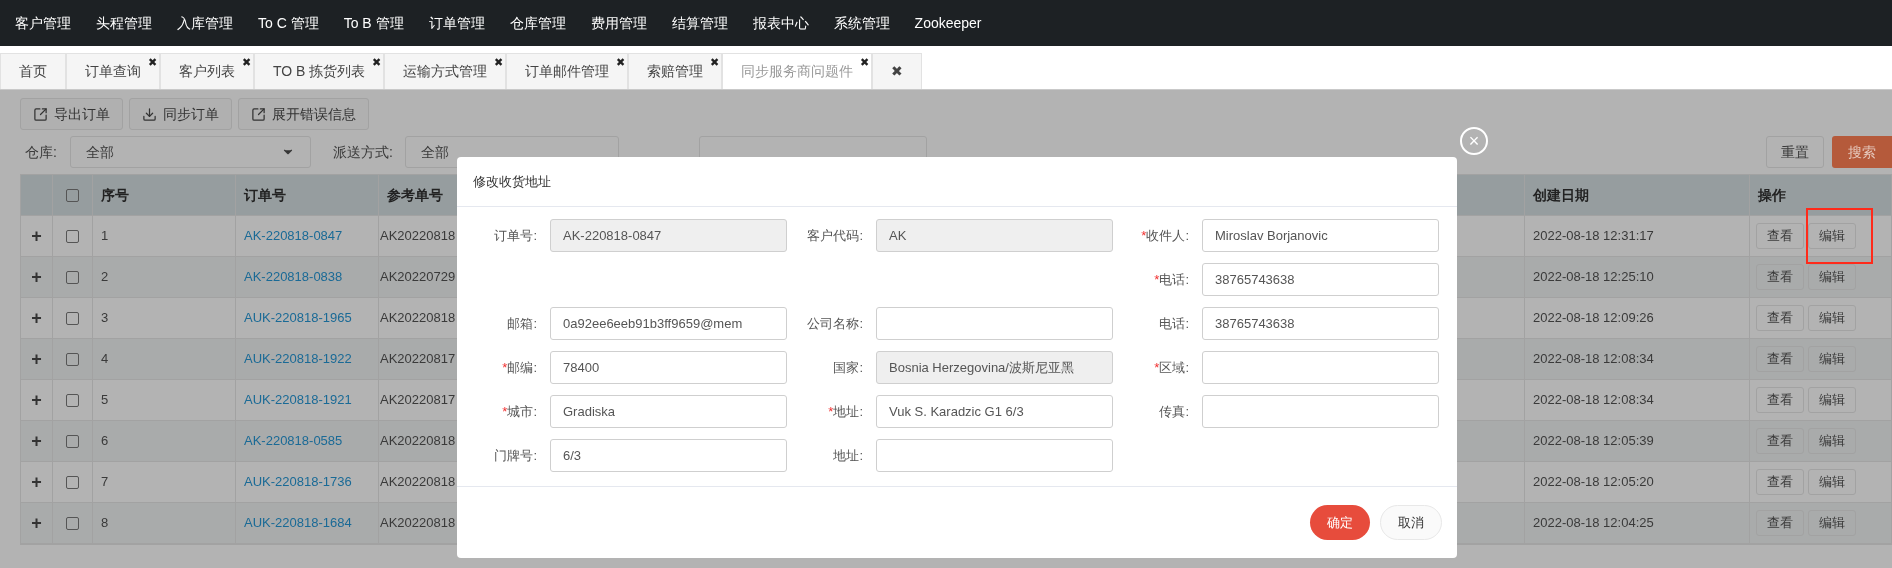  Describe the element at coordinates (780, 23) in the screenshot. I see `nav-menu-item: 报表中心` at that location.